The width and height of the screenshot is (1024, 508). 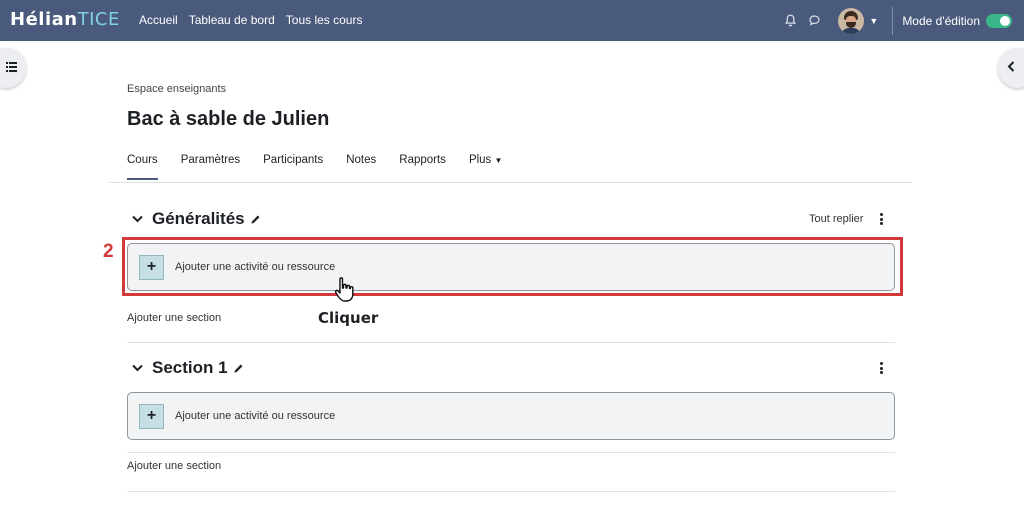 What do you see at coordinates (293, 167) in the screenshot?
I see `tab-participants: Participants` at bounding box center [293, 167].